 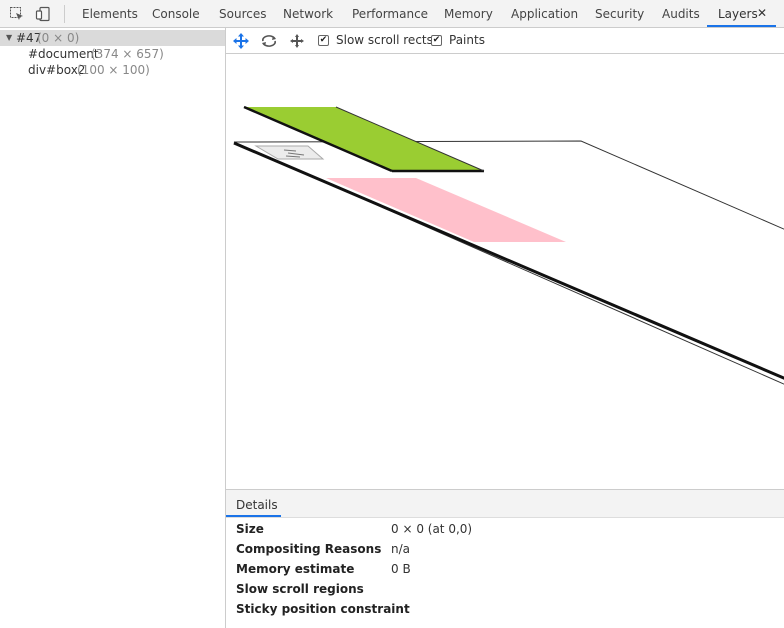 I want to click on detail-value: 0 × 0 (at 0,0), so click(x=432, y=529).